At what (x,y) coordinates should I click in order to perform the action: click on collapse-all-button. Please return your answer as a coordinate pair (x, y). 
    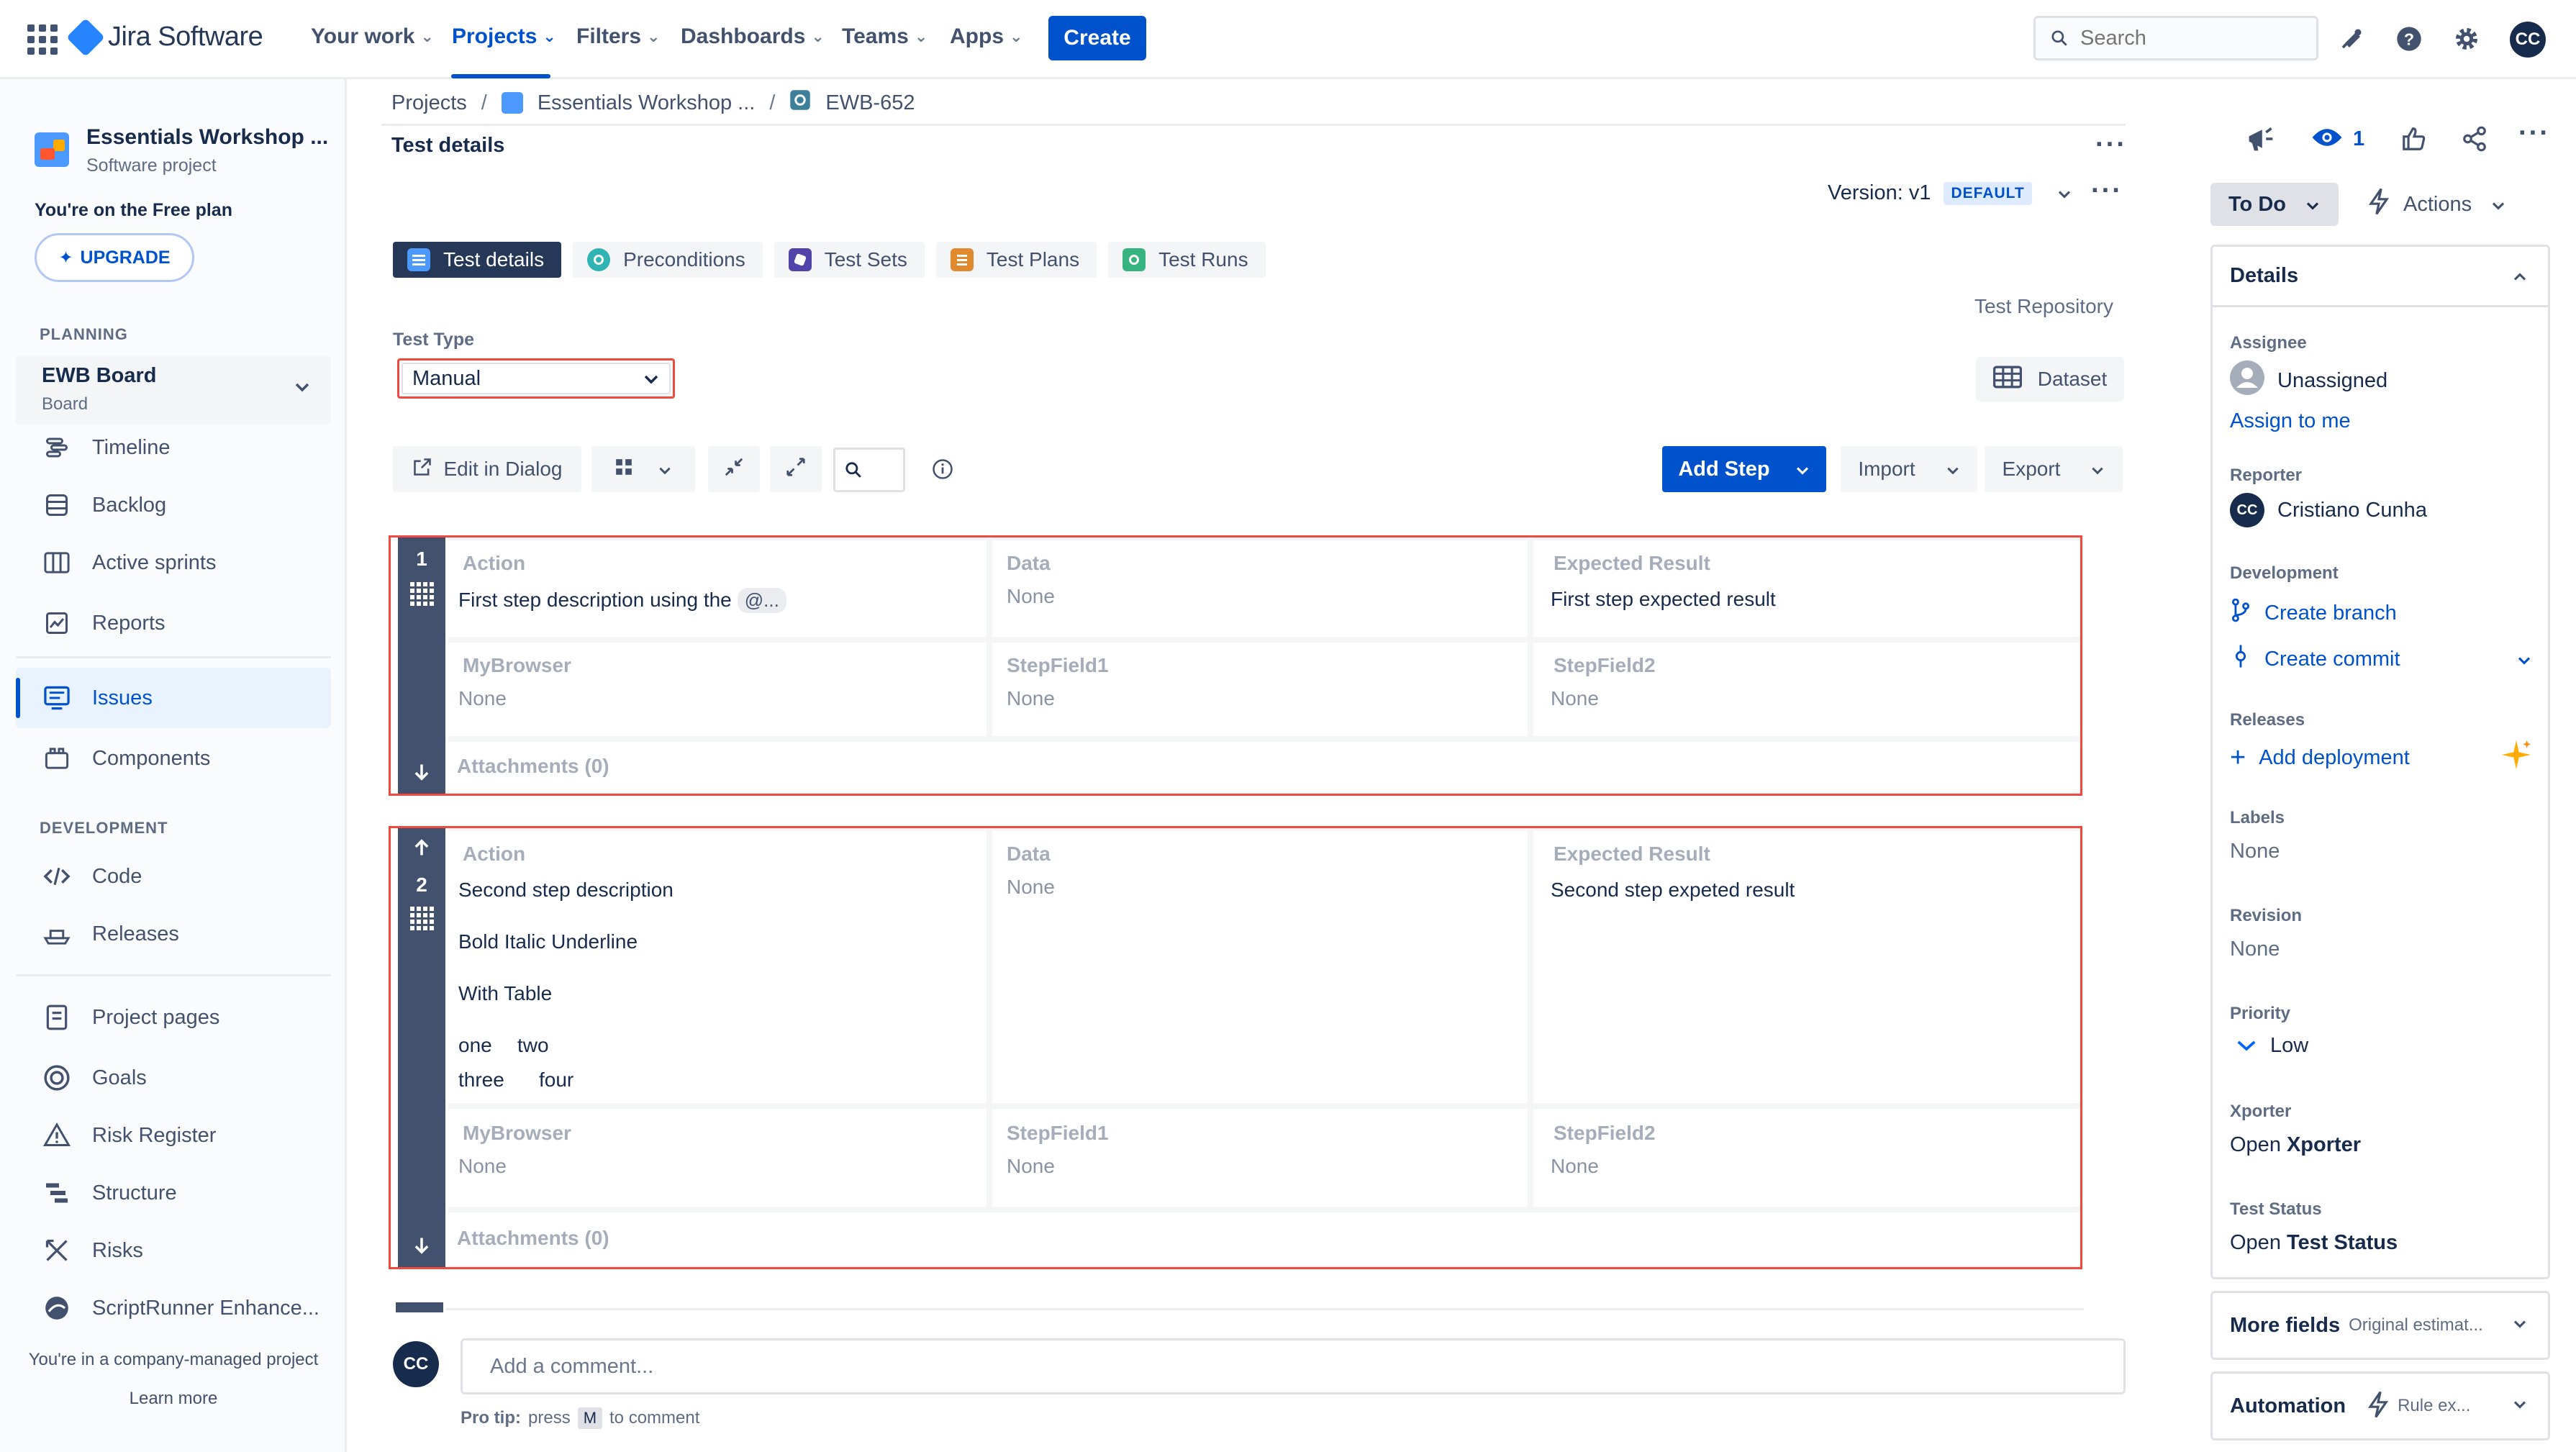
    Looking at the image, I should click on (734, 469).